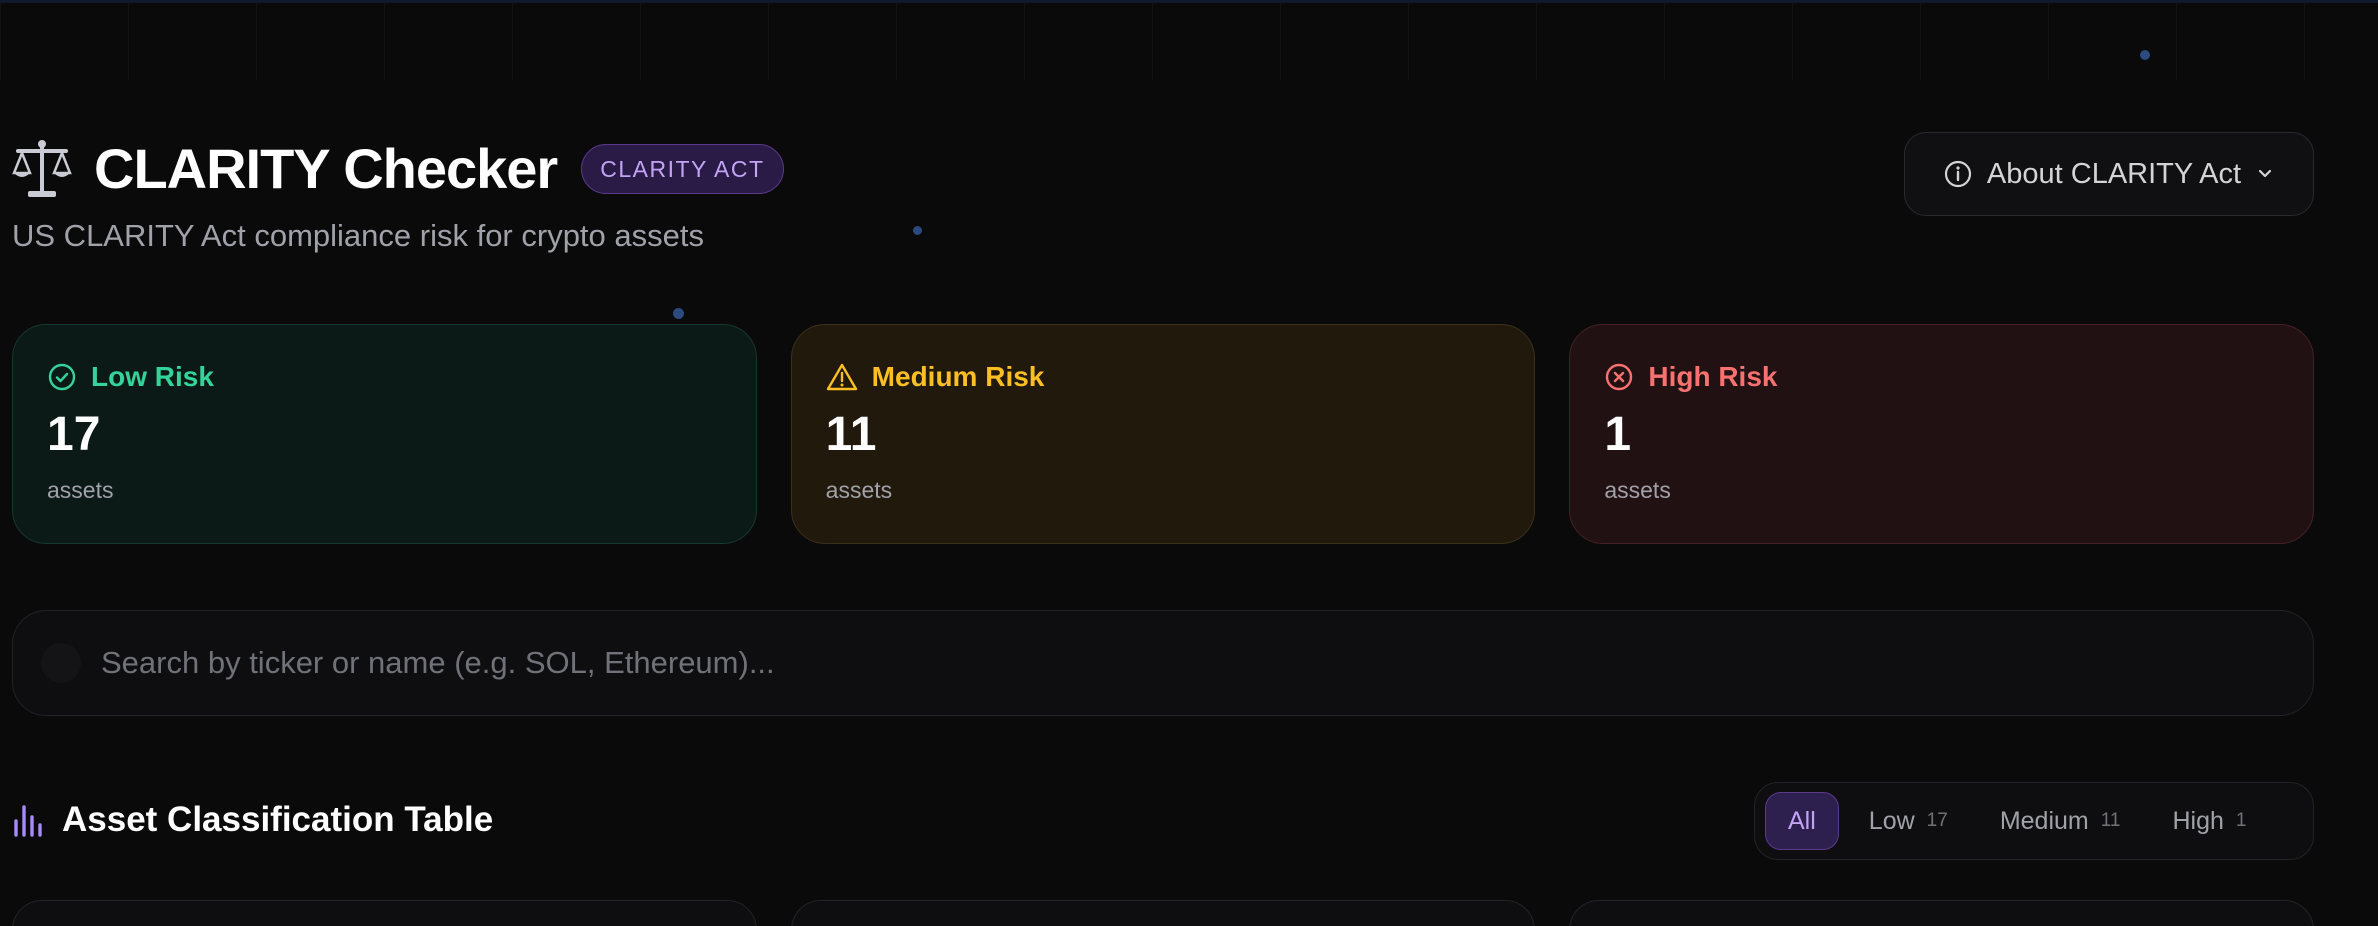 This screenshot has height=926, width=2378. Describe the element at coordinates (2265, 173) in the screenshot. I see `chevron-down-icon` at that location.